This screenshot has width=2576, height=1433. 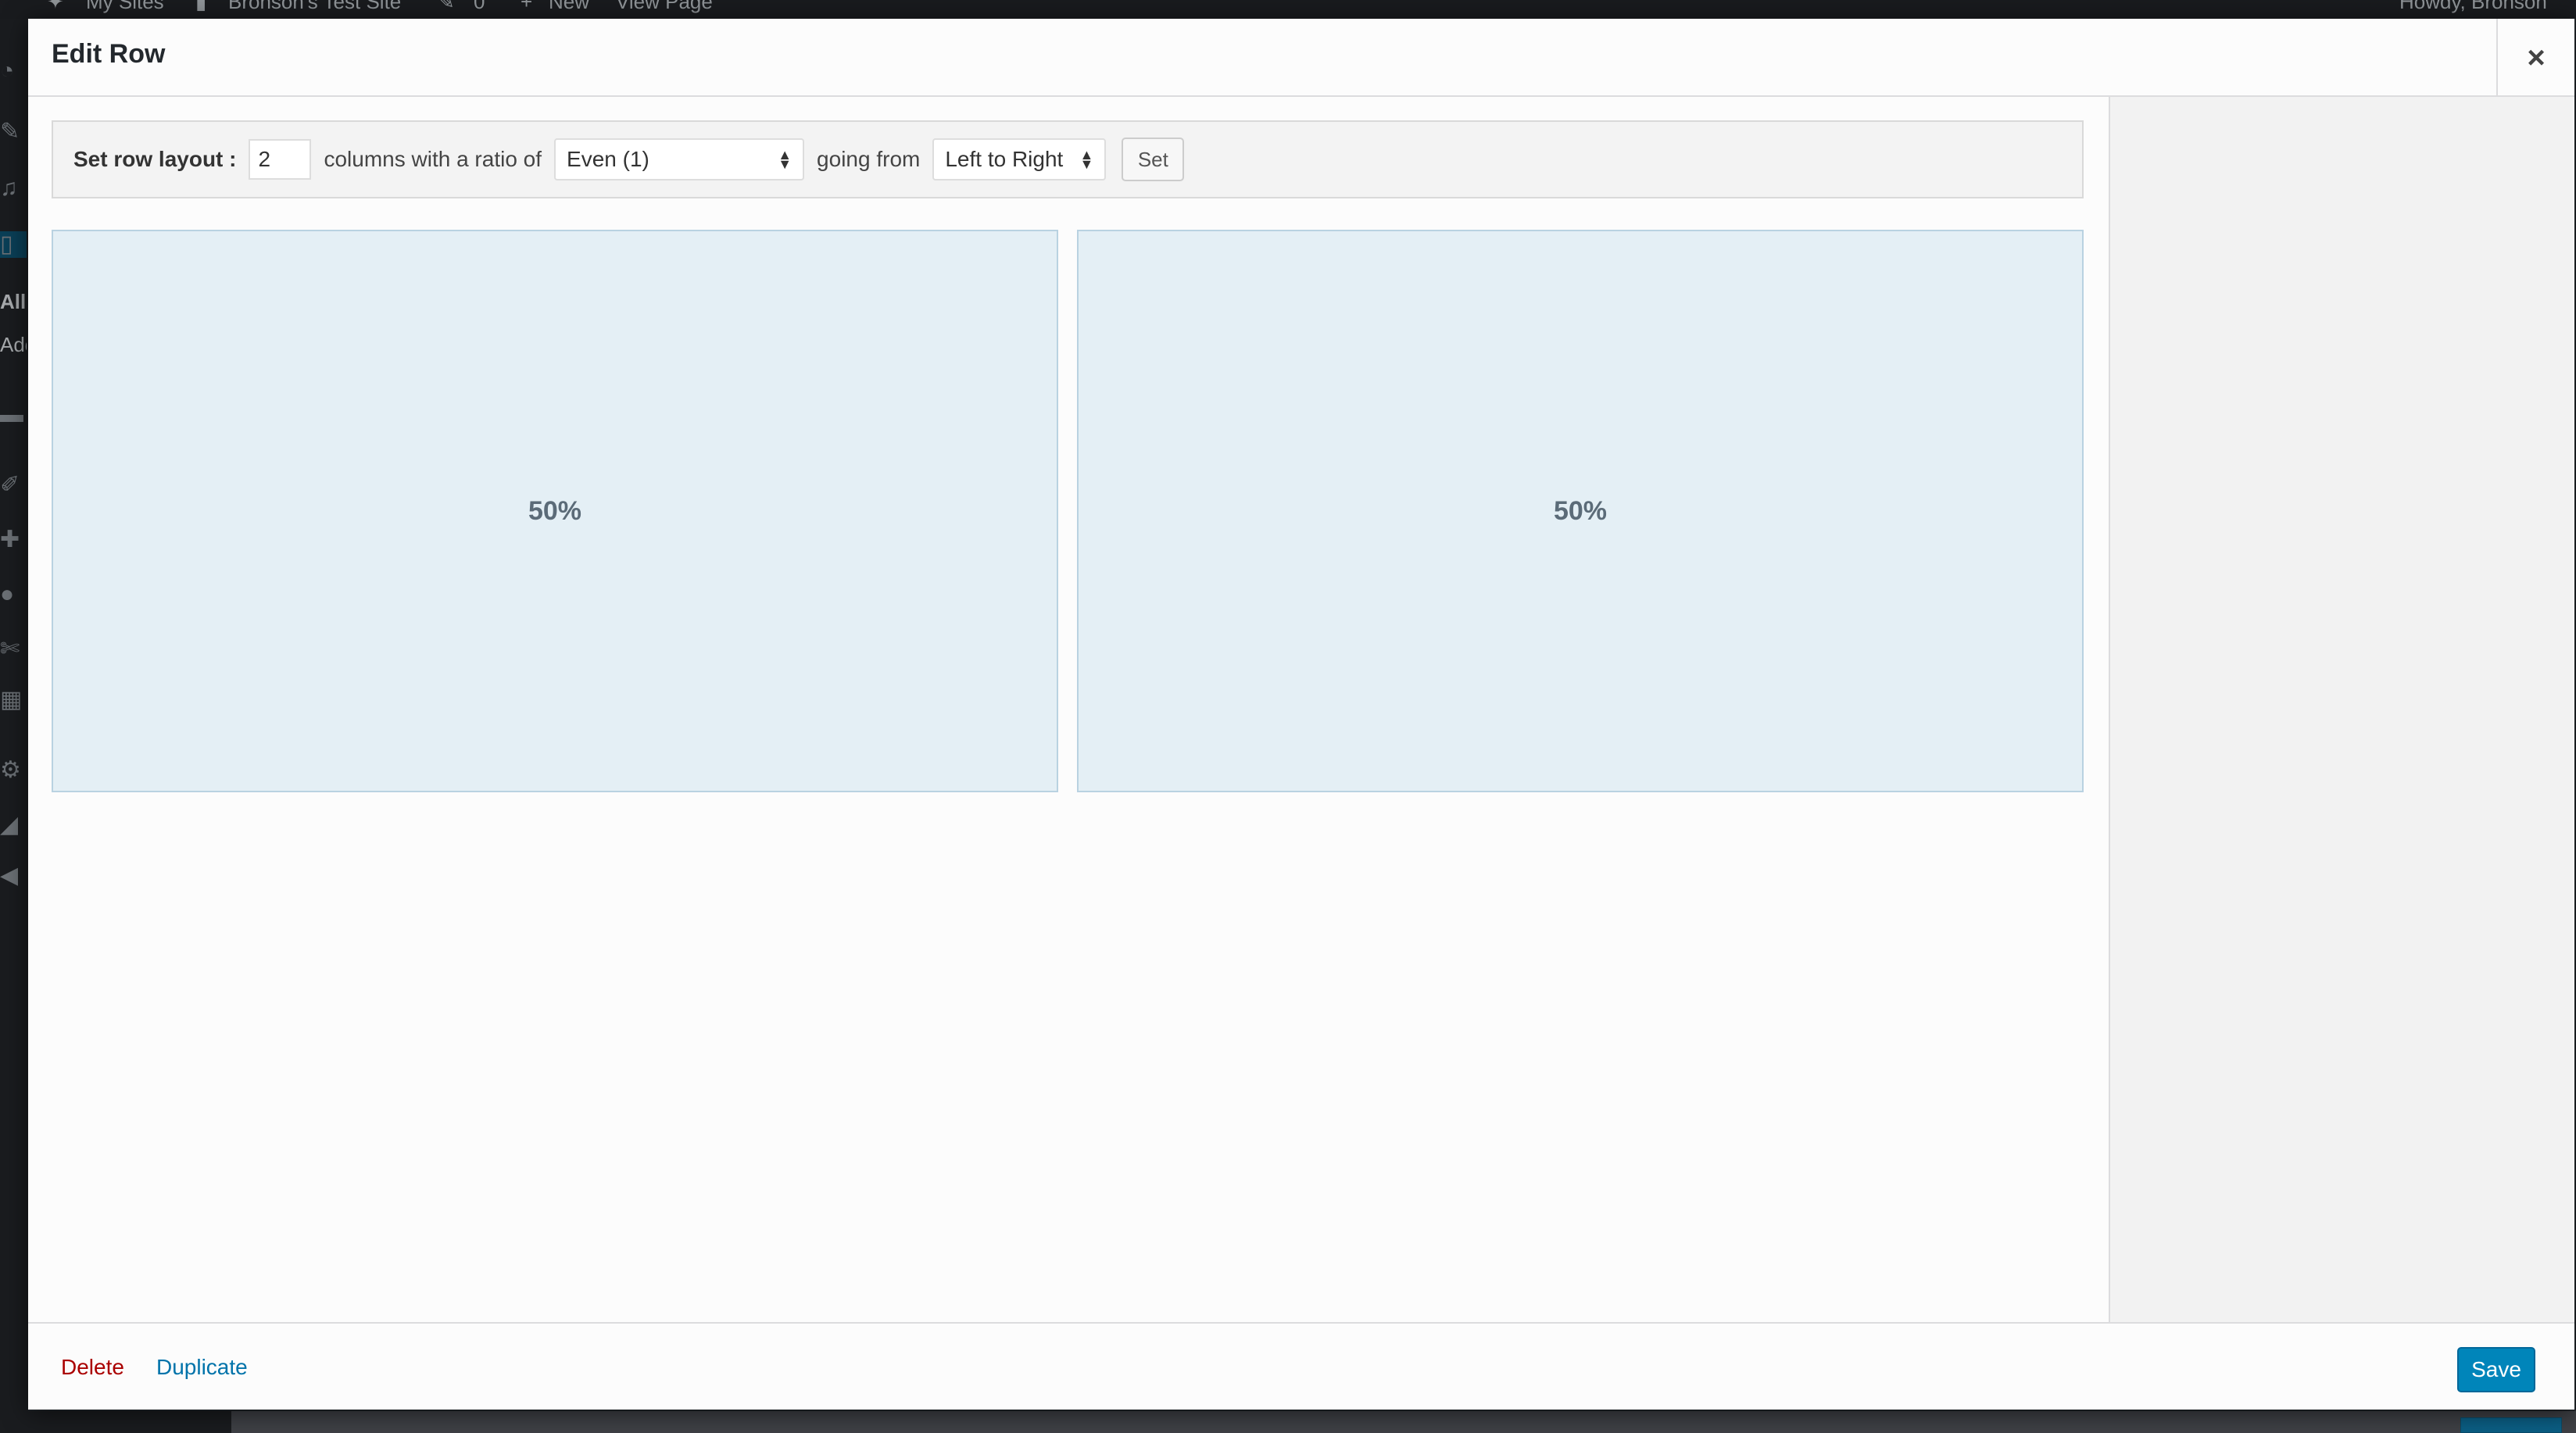 I want to click on admin-bar-howdy: Howdy, Bronson, so click(x=2473, y=7).